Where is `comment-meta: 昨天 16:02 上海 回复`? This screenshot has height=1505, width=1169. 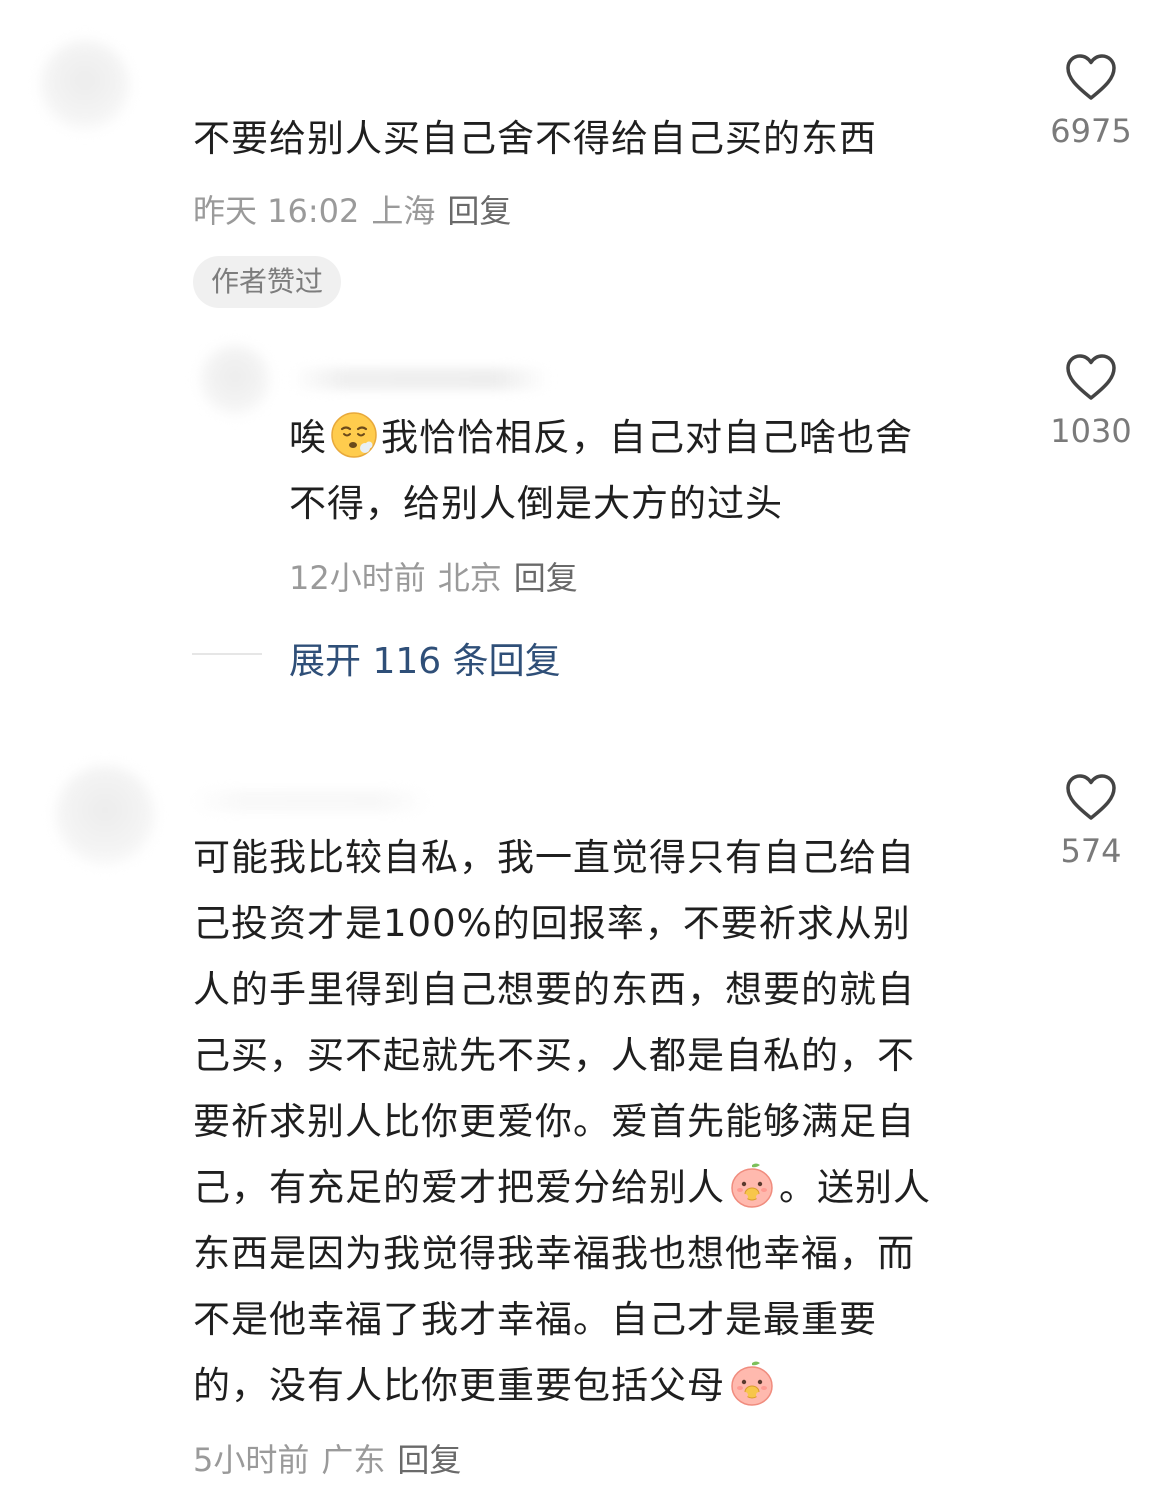
comment-meta: 昨天 16:02 上海 回复 is located at coordinates (358, 209).